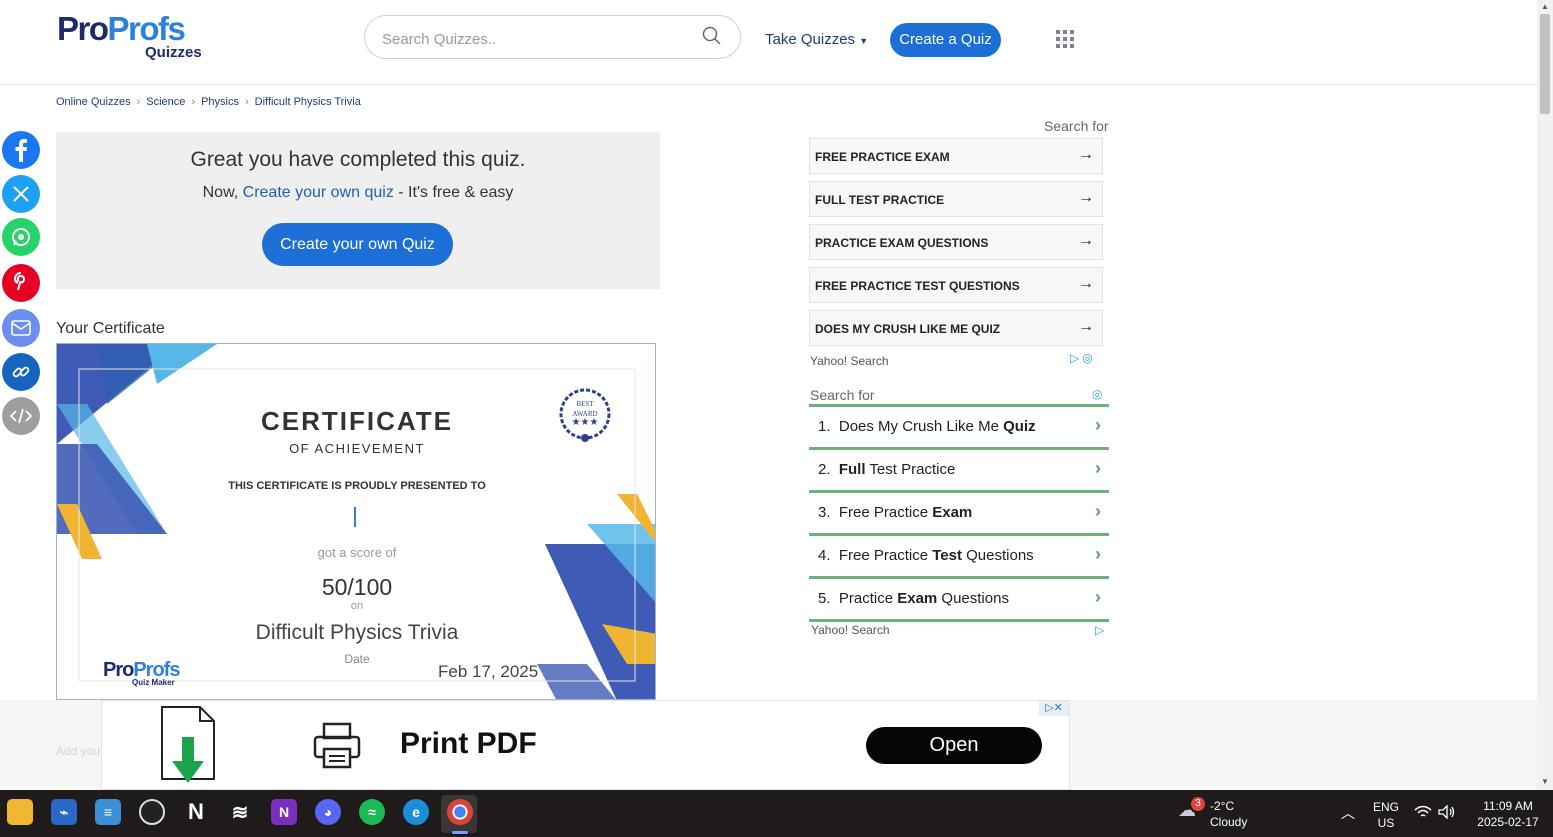 This screenshot has height=837, width=1553. What do you see at coordinates (1099, 630) in the screenshot?
I see `adchoices-icon: ▷` at bounding box center [1099, 630].